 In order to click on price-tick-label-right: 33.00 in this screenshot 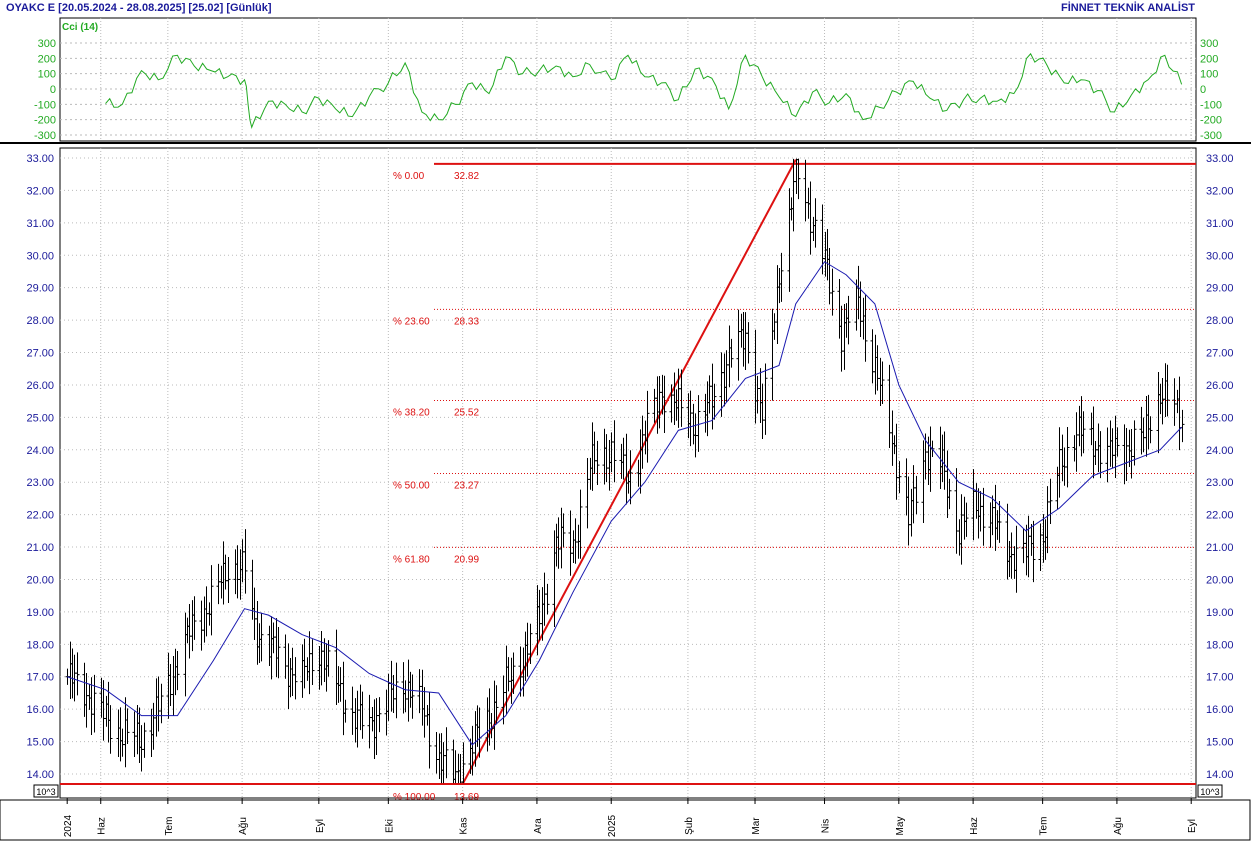, I will do `click(1220, 159)`.